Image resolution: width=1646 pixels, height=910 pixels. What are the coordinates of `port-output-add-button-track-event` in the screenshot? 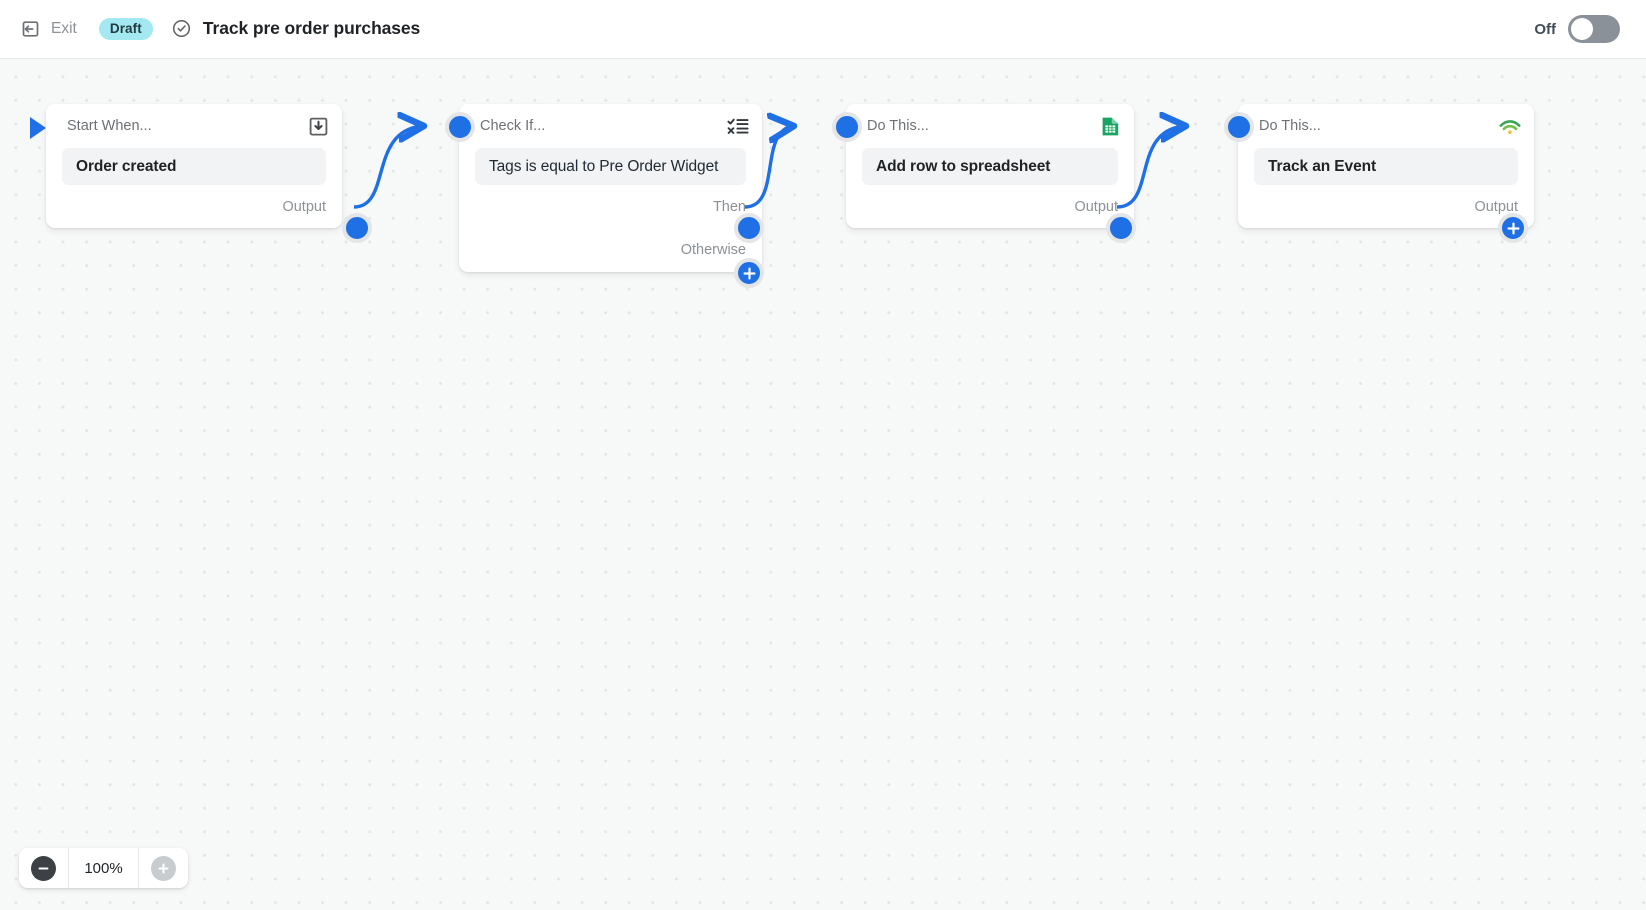 It's located at (1513, 228).